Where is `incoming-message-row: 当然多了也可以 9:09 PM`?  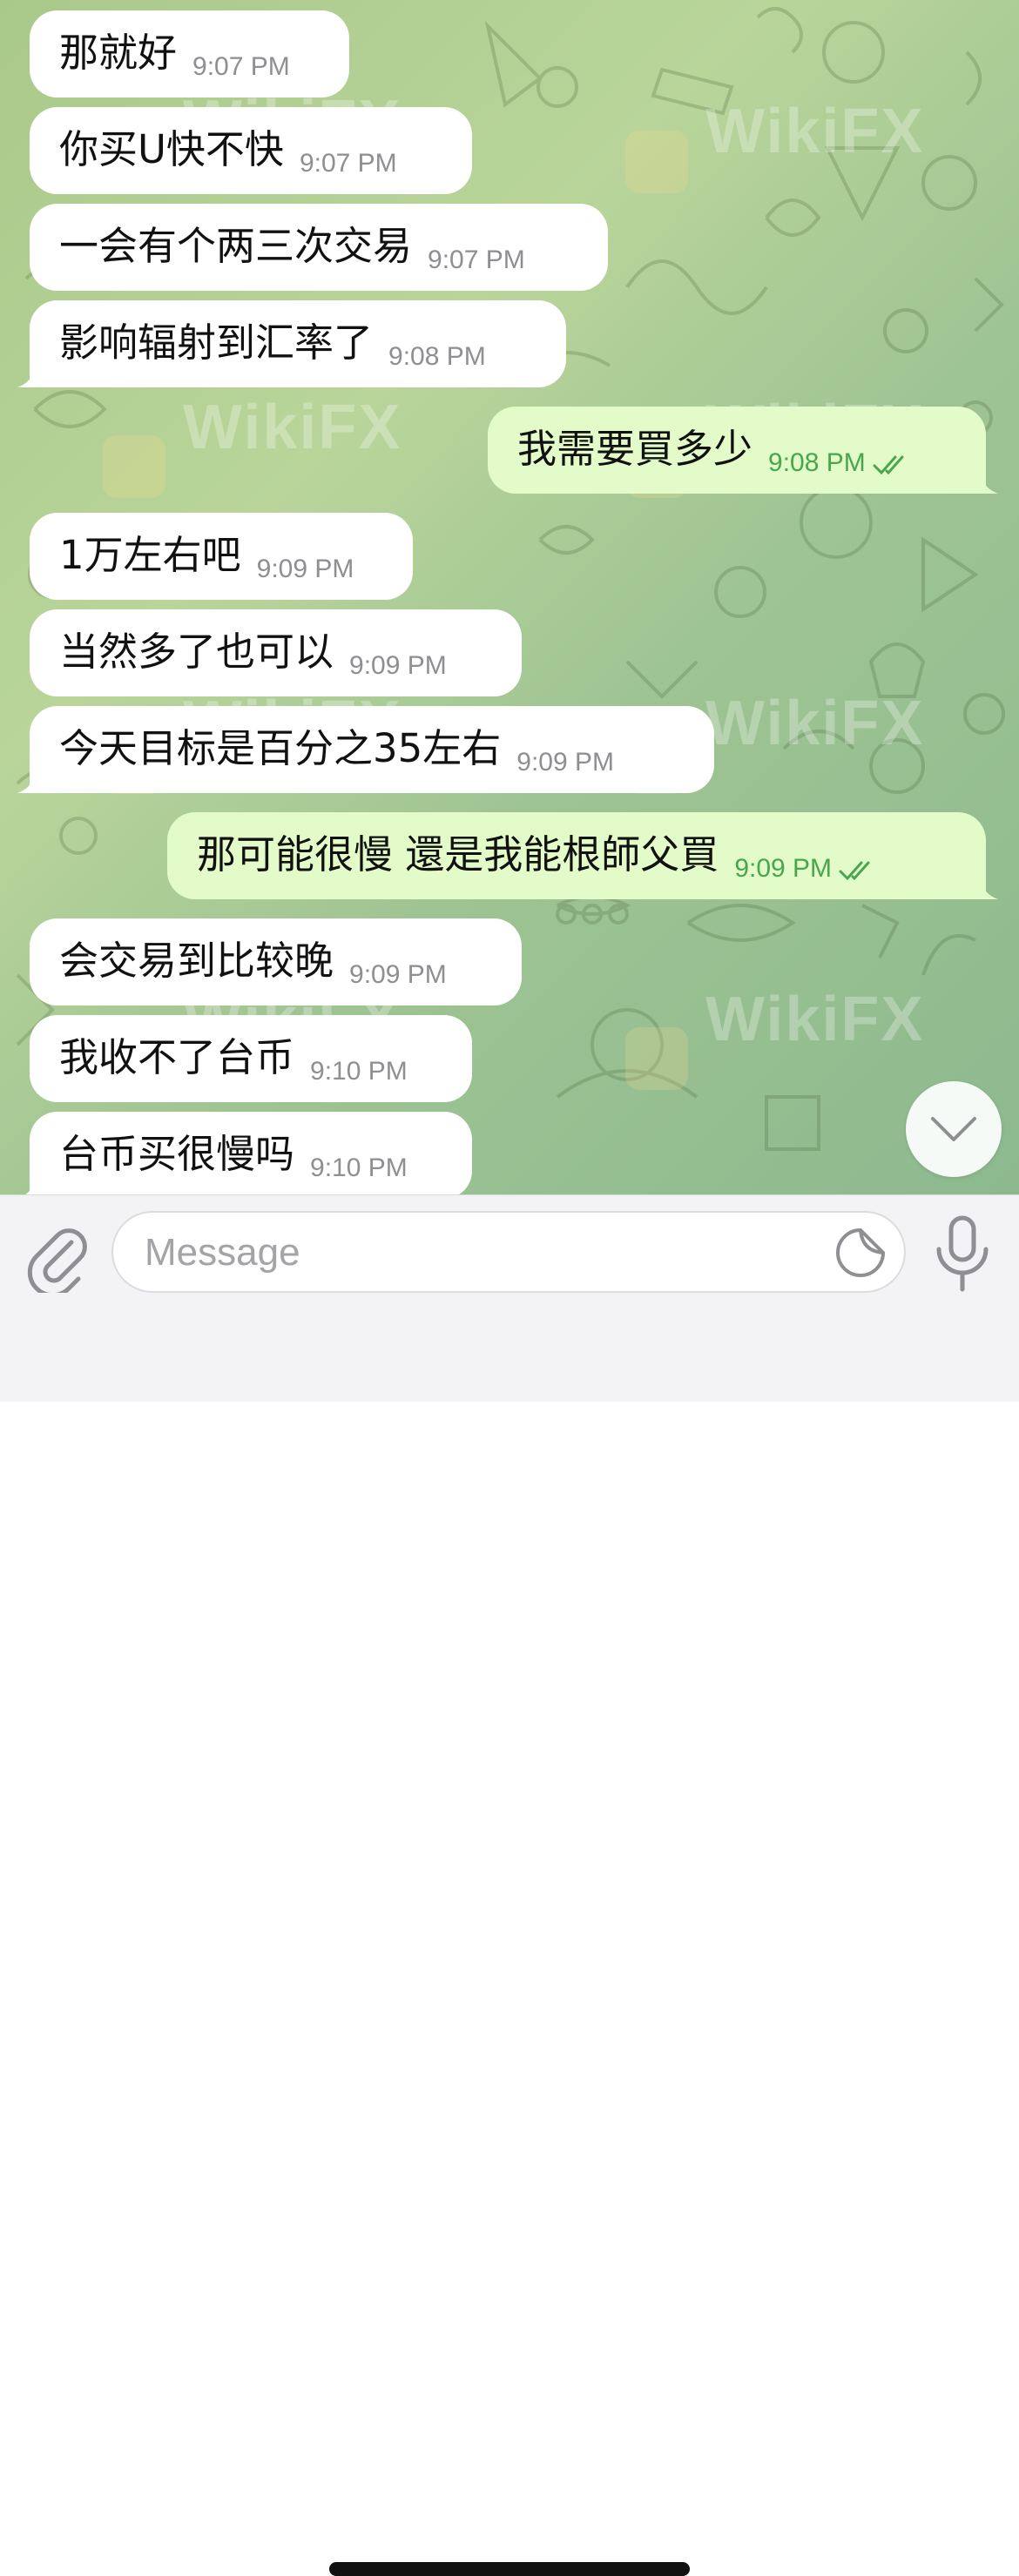 incoming-message-row: 当然多了也可以 9:09 PM is located at coordinates (509, 652).